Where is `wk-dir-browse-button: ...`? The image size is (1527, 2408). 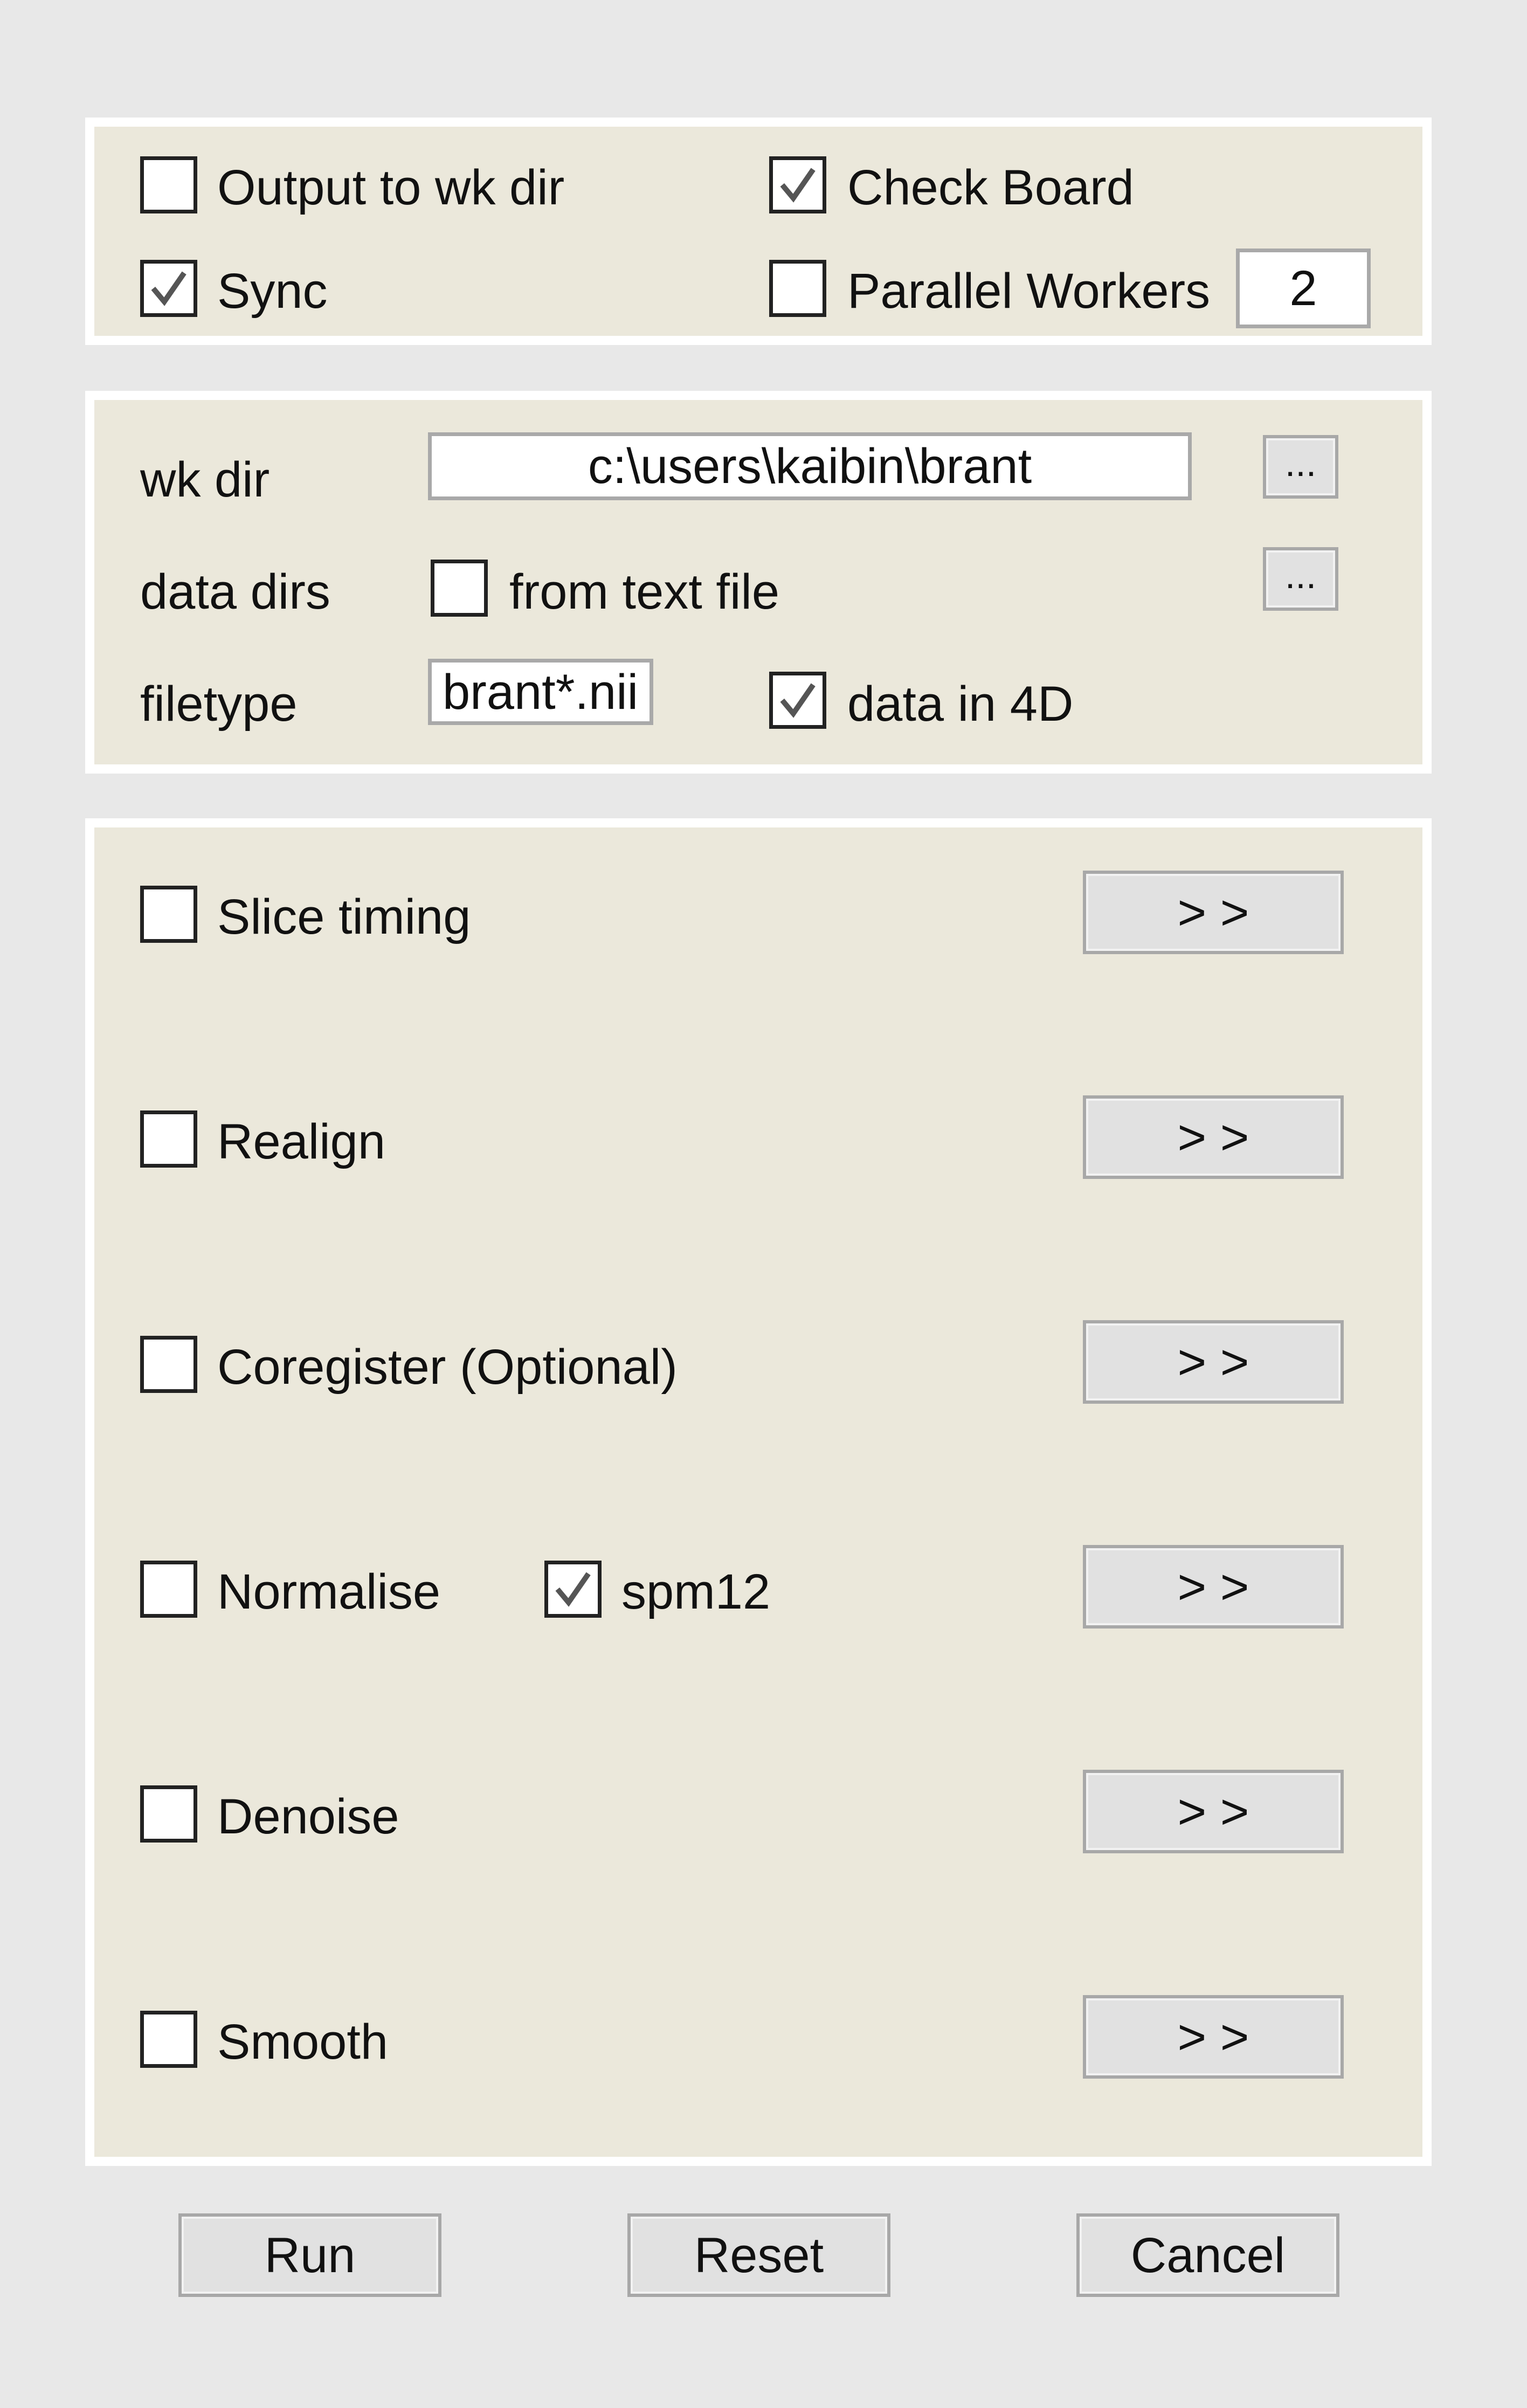 wk-dir-browse-button: ... is located at coordinates (1300, 467).